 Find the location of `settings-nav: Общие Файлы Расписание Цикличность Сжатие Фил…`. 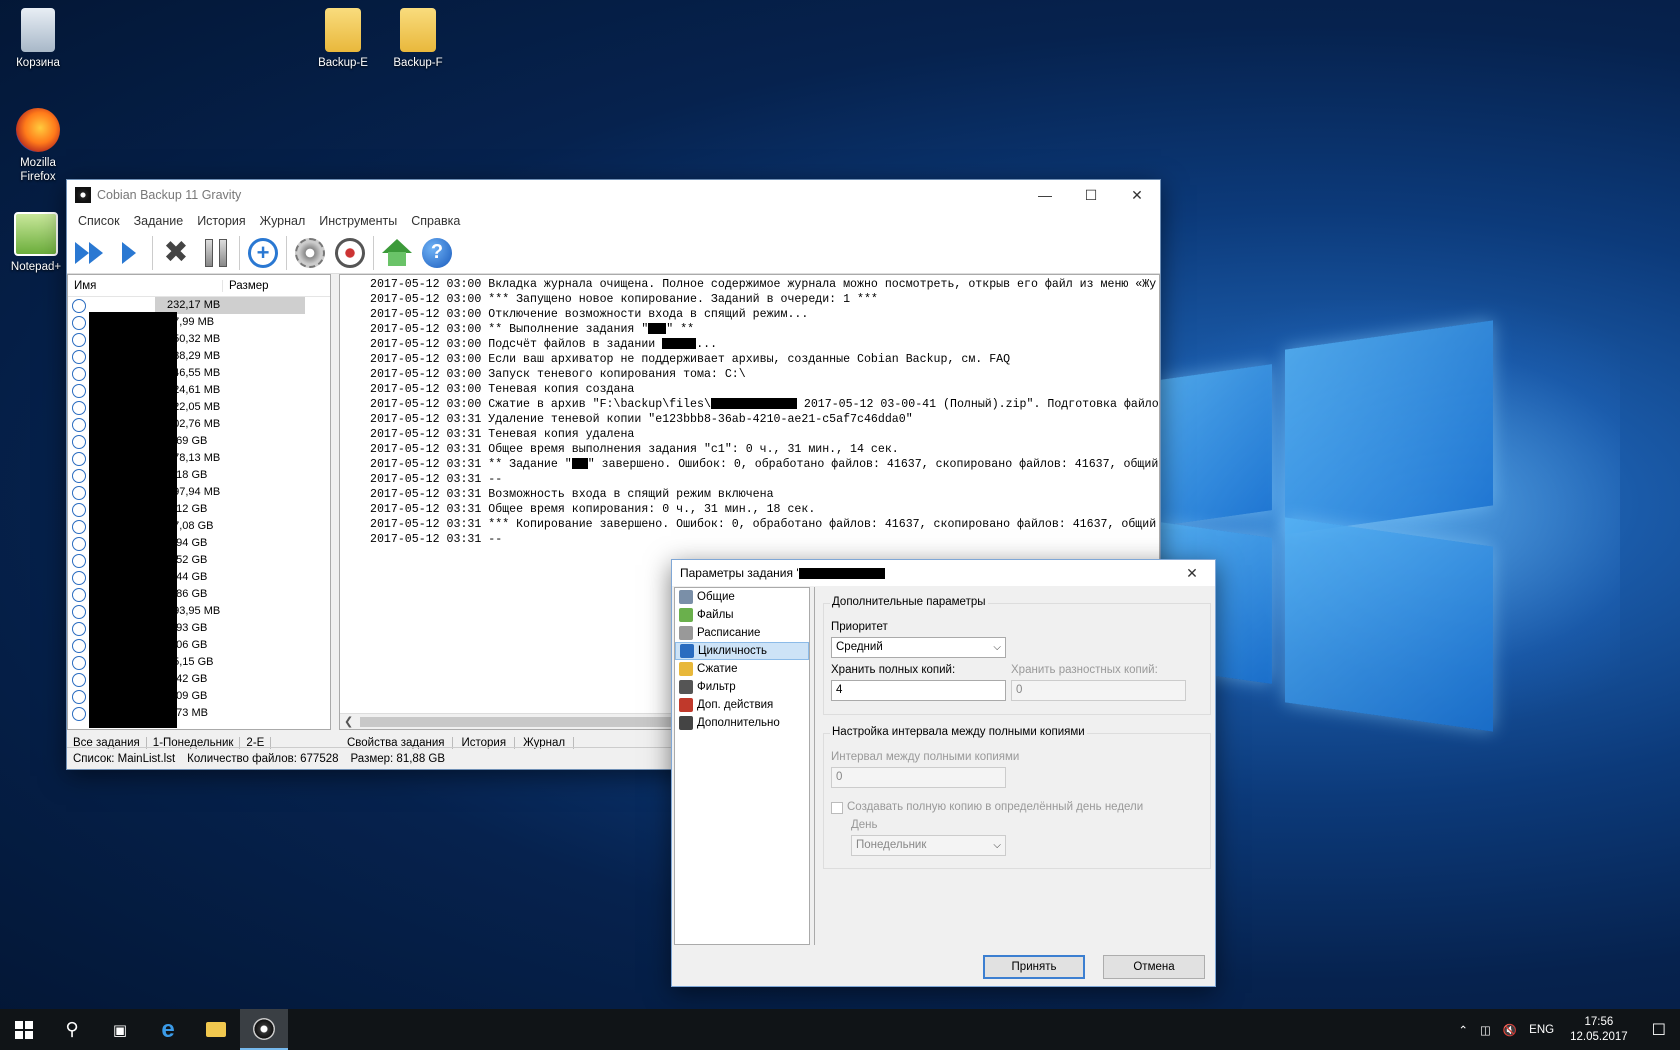

settings-nav: Общие Файлы Расписание Цикличность Сжатие Фил… is located at coordinates (742, 766).